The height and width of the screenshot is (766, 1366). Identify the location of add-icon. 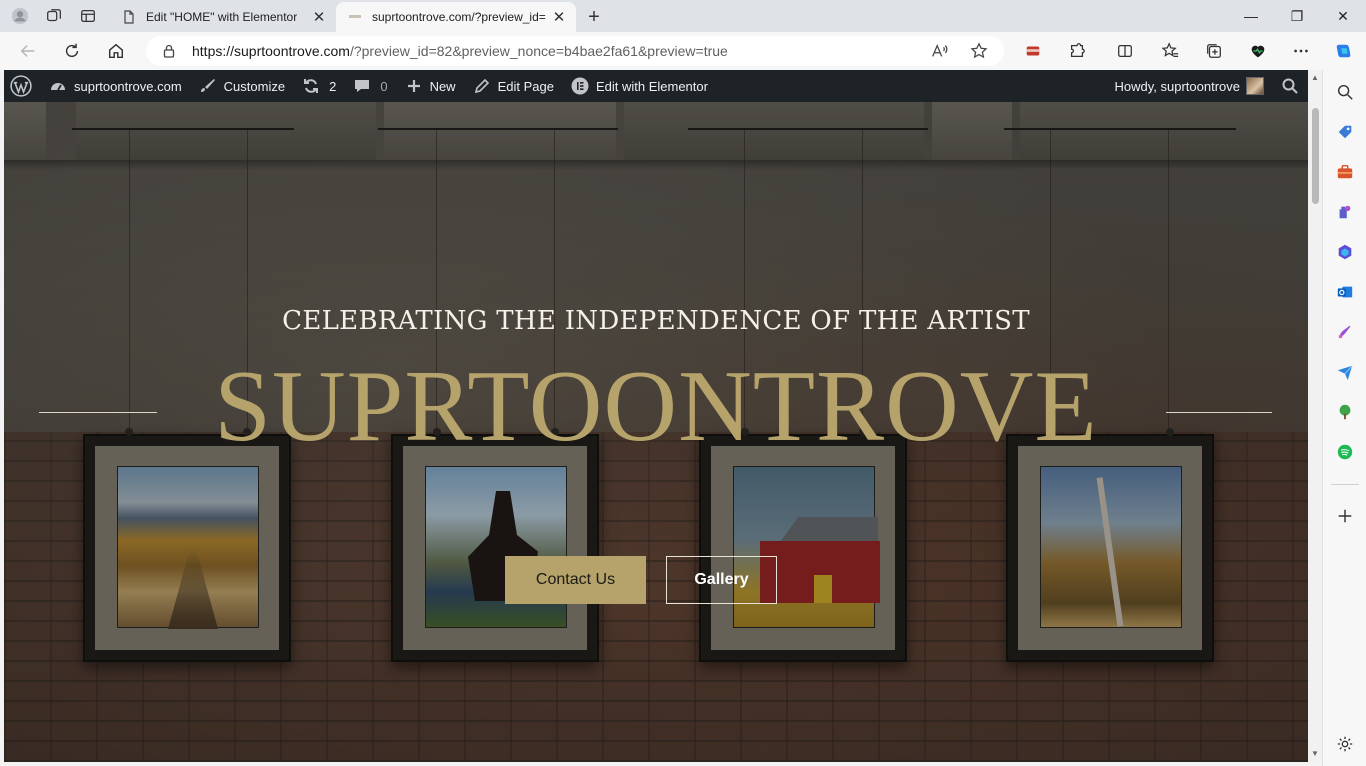
(1345, 516).